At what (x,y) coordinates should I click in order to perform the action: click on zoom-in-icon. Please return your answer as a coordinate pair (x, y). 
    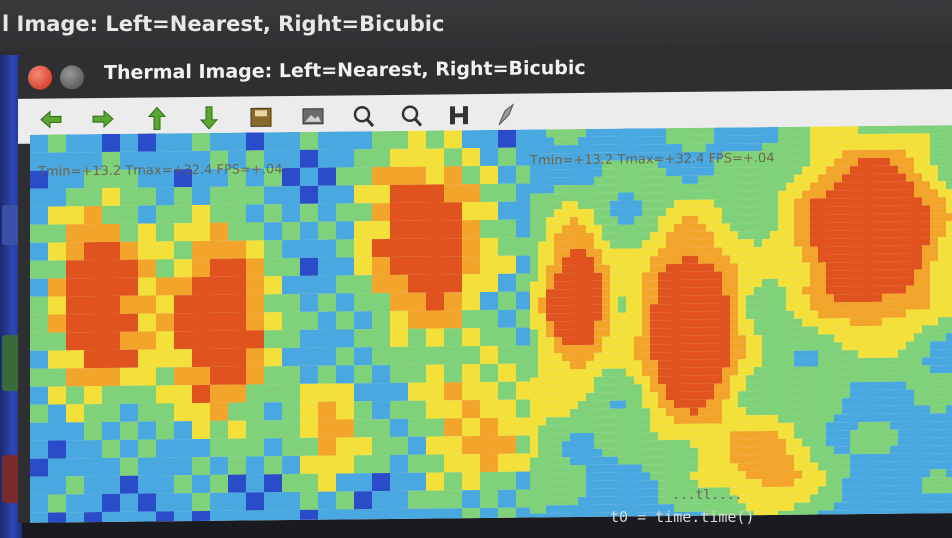
    Looking at the image, I should click on (364, 117).